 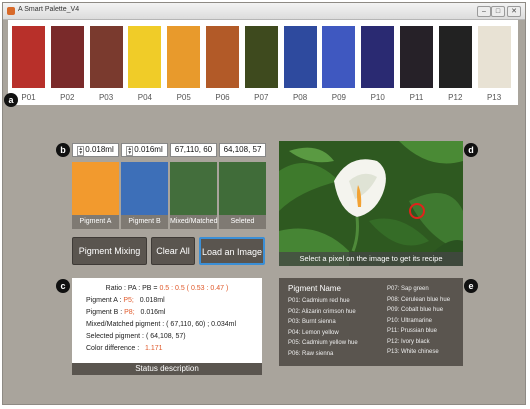 What do you see at coordinates (455, 57) in the screenshot?
I see `palette-swatch-p12` at bounding box center [455, 57].